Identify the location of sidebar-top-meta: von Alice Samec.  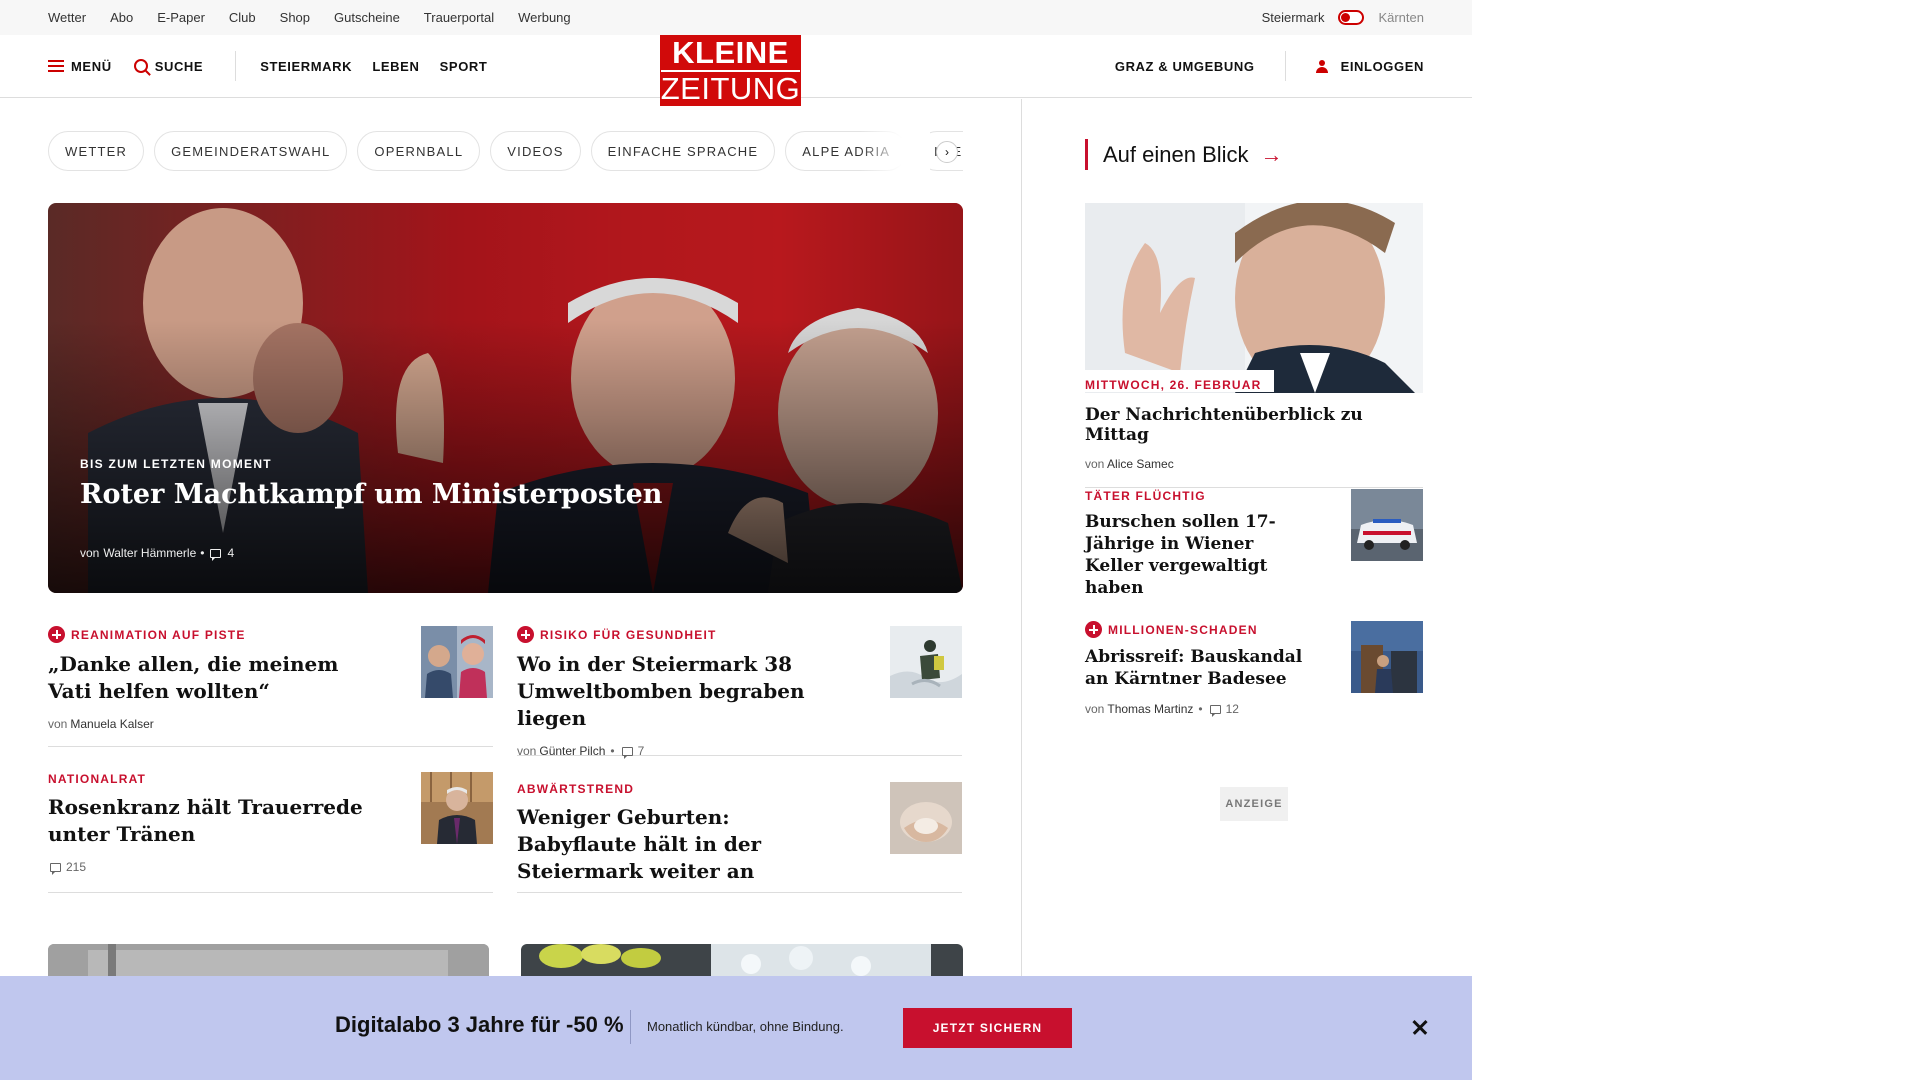
(1254, 464).